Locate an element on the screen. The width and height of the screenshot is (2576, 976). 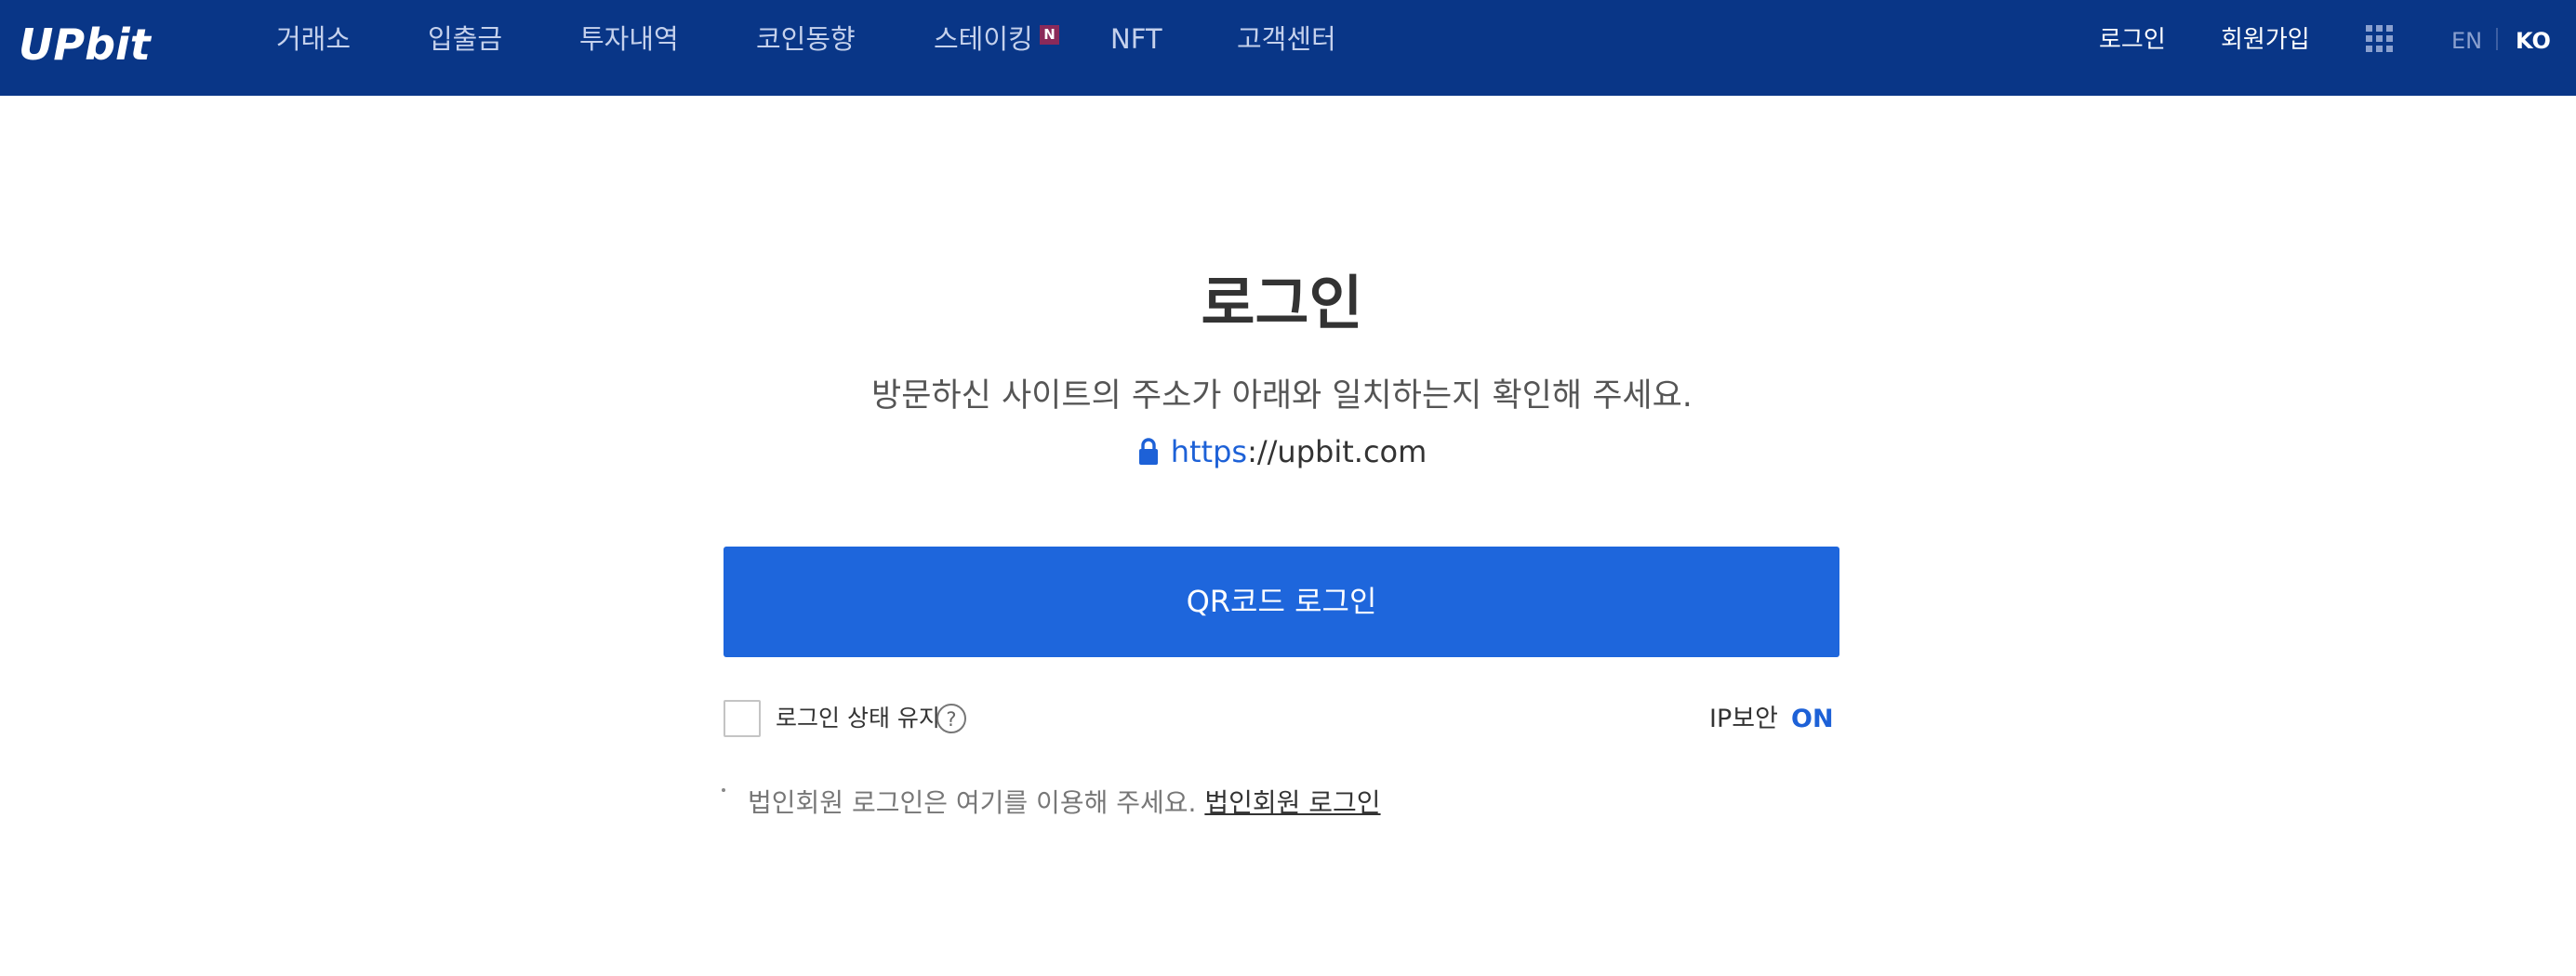
ip-security-label: IP보안 is located at coordinates (1743, 719).